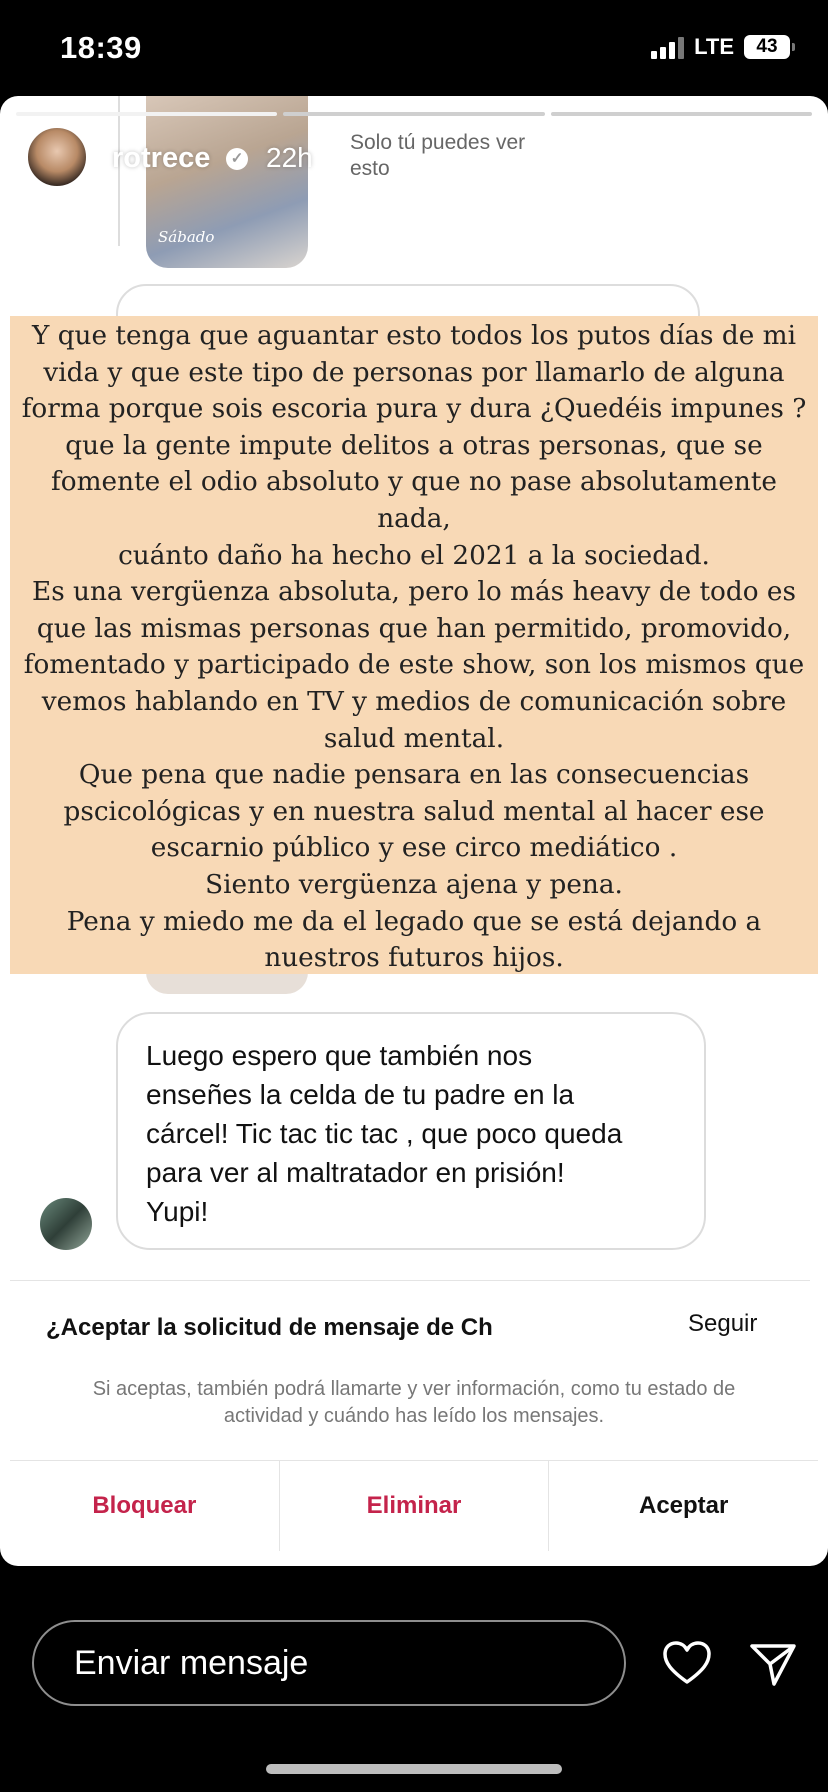 This screenshot has width=828, height=1792. Describe the element at coordinates (714, 46) in the screenshot. I see `network-label: LTE` at that location.